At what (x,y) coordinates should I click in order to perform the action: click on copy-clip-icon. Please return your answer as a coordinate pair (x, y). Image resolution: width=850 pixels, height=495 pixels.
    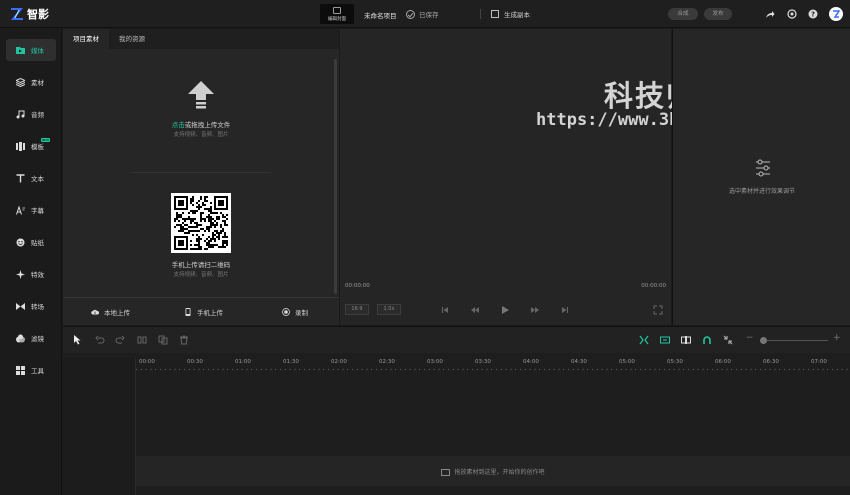
    Looking at the image, I should click on (163, 340).